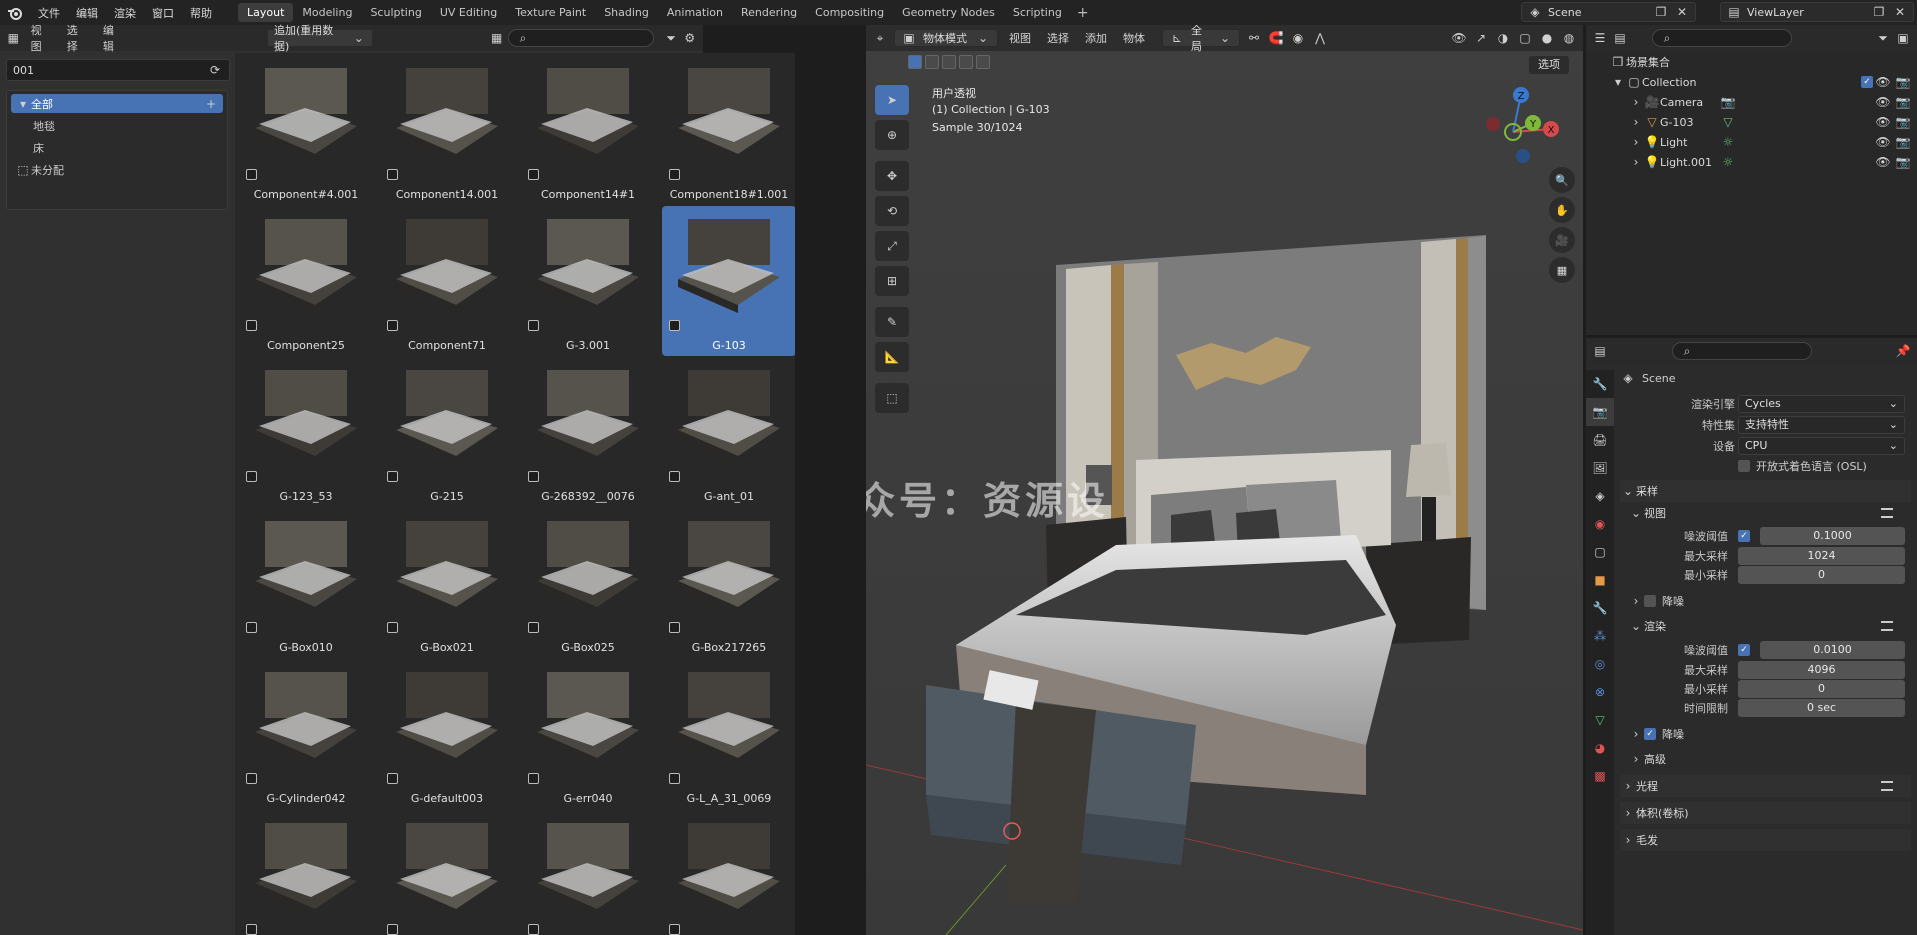 Image resolution: width=1917 pixels, height=935 pixels. Describe the element at coordinates (125, 13) in the screenshot. I see `menu-render: 渲染` at that location.